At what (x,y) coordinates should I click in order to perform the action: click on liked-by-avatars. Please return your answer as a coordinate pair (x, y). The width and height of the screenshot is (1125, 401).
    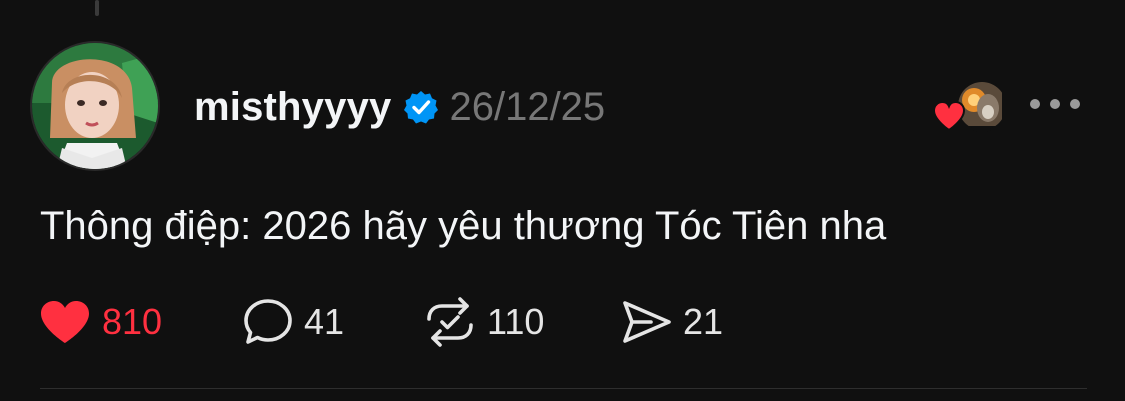
    Looking at the image, I should click on (970, 106).